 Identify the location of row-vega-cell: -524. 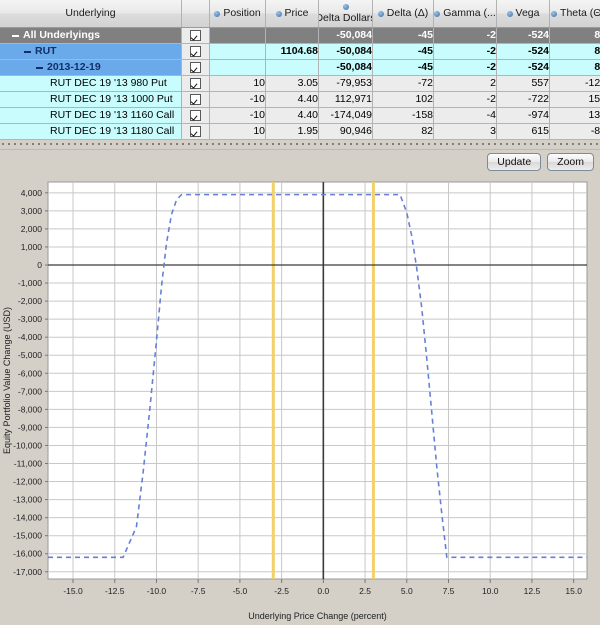
(523, 35).